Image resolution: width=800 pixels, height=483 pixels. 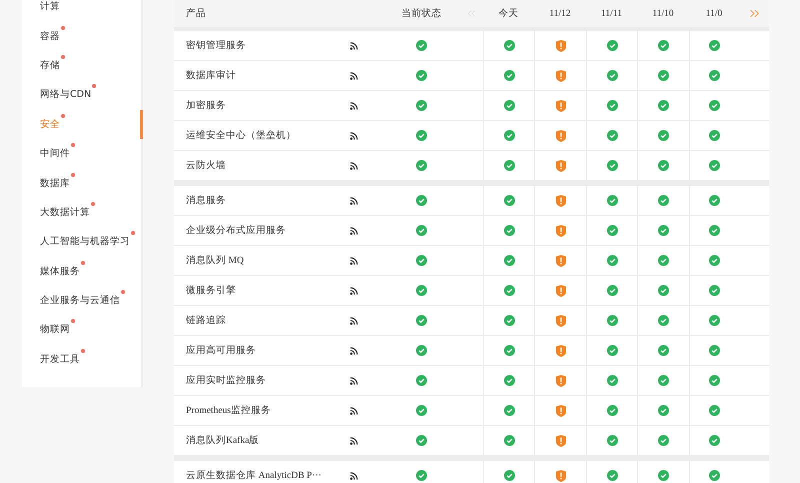 What do you see at coordinates (82, 65) in the screenshot?
I see `sidebar-item: 存储` at bounding box center [82, 65].